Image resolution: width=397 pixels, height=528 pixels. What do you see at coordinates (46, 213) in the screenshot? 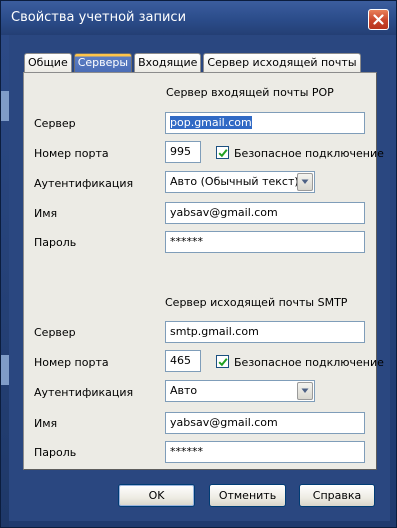
I see `incoming-username-label: Имя` at bounding box center [46, 213].